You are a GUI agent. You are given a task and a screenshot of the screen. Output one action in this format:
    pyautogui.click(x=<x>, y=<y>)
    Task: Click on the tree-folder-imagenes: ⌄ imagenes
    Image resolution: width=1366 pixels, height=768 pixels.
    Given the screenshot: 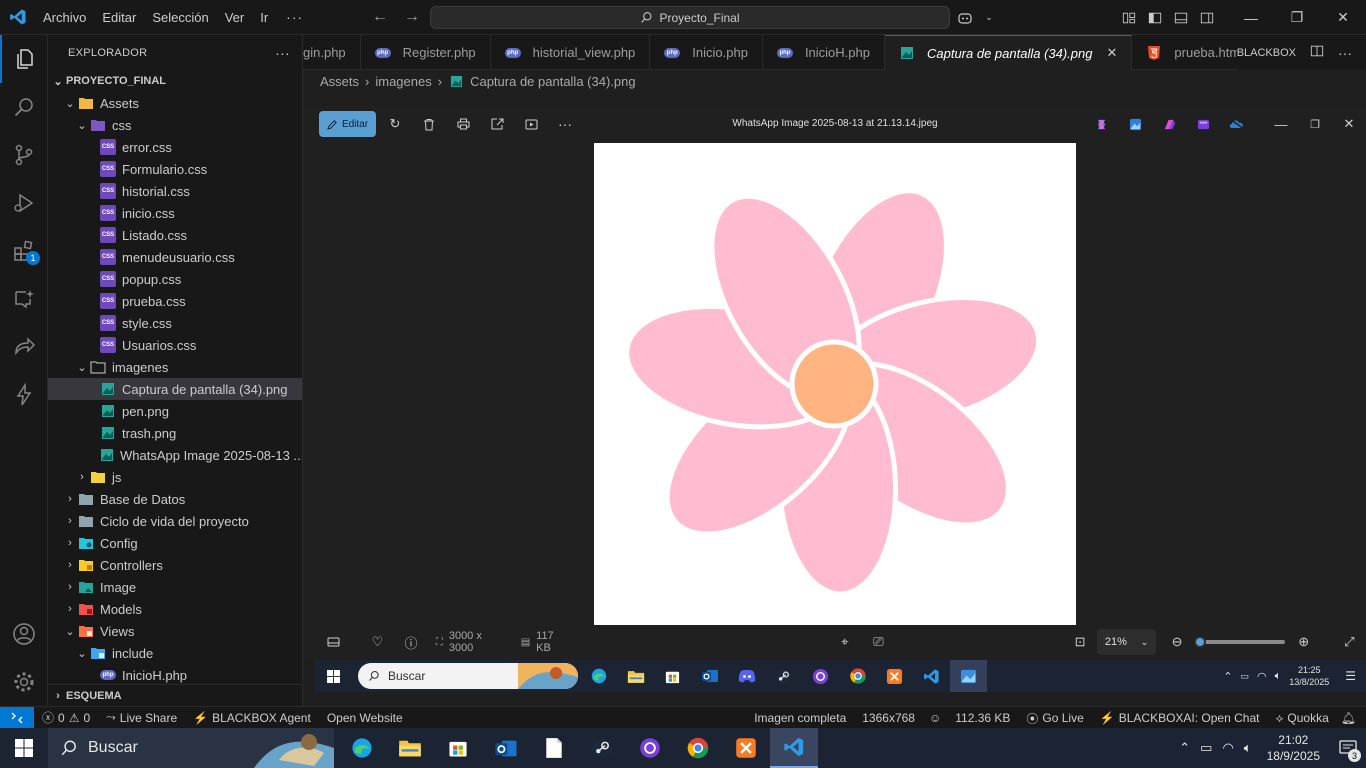 What is the action you would take?
    pyautogui.click(x=175, y=367)
    